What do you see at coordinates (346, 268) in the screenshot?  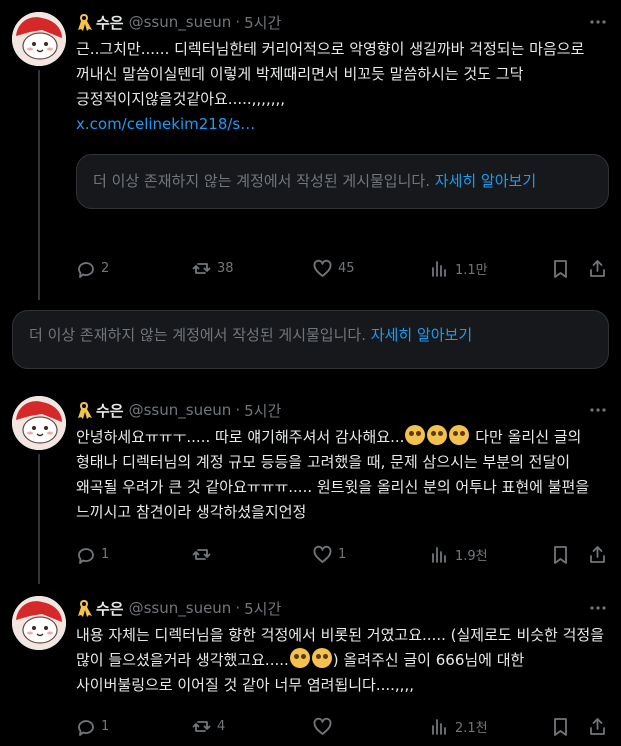 I see `like-count: 45` at bounding box center [346, 268].